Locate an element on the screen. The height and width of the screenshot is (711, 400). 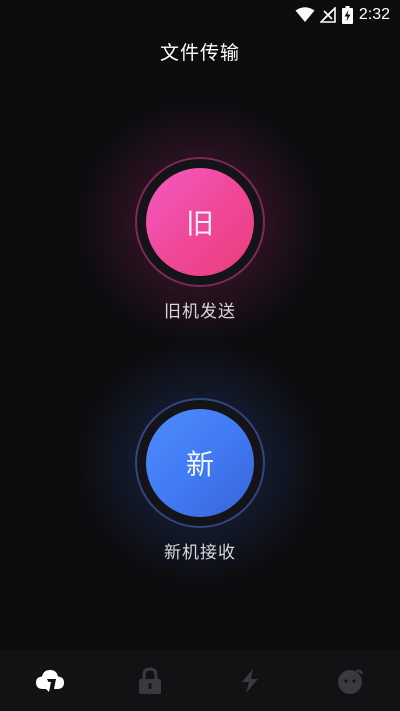
nav-item-boost is located at coordinates (250, 680).